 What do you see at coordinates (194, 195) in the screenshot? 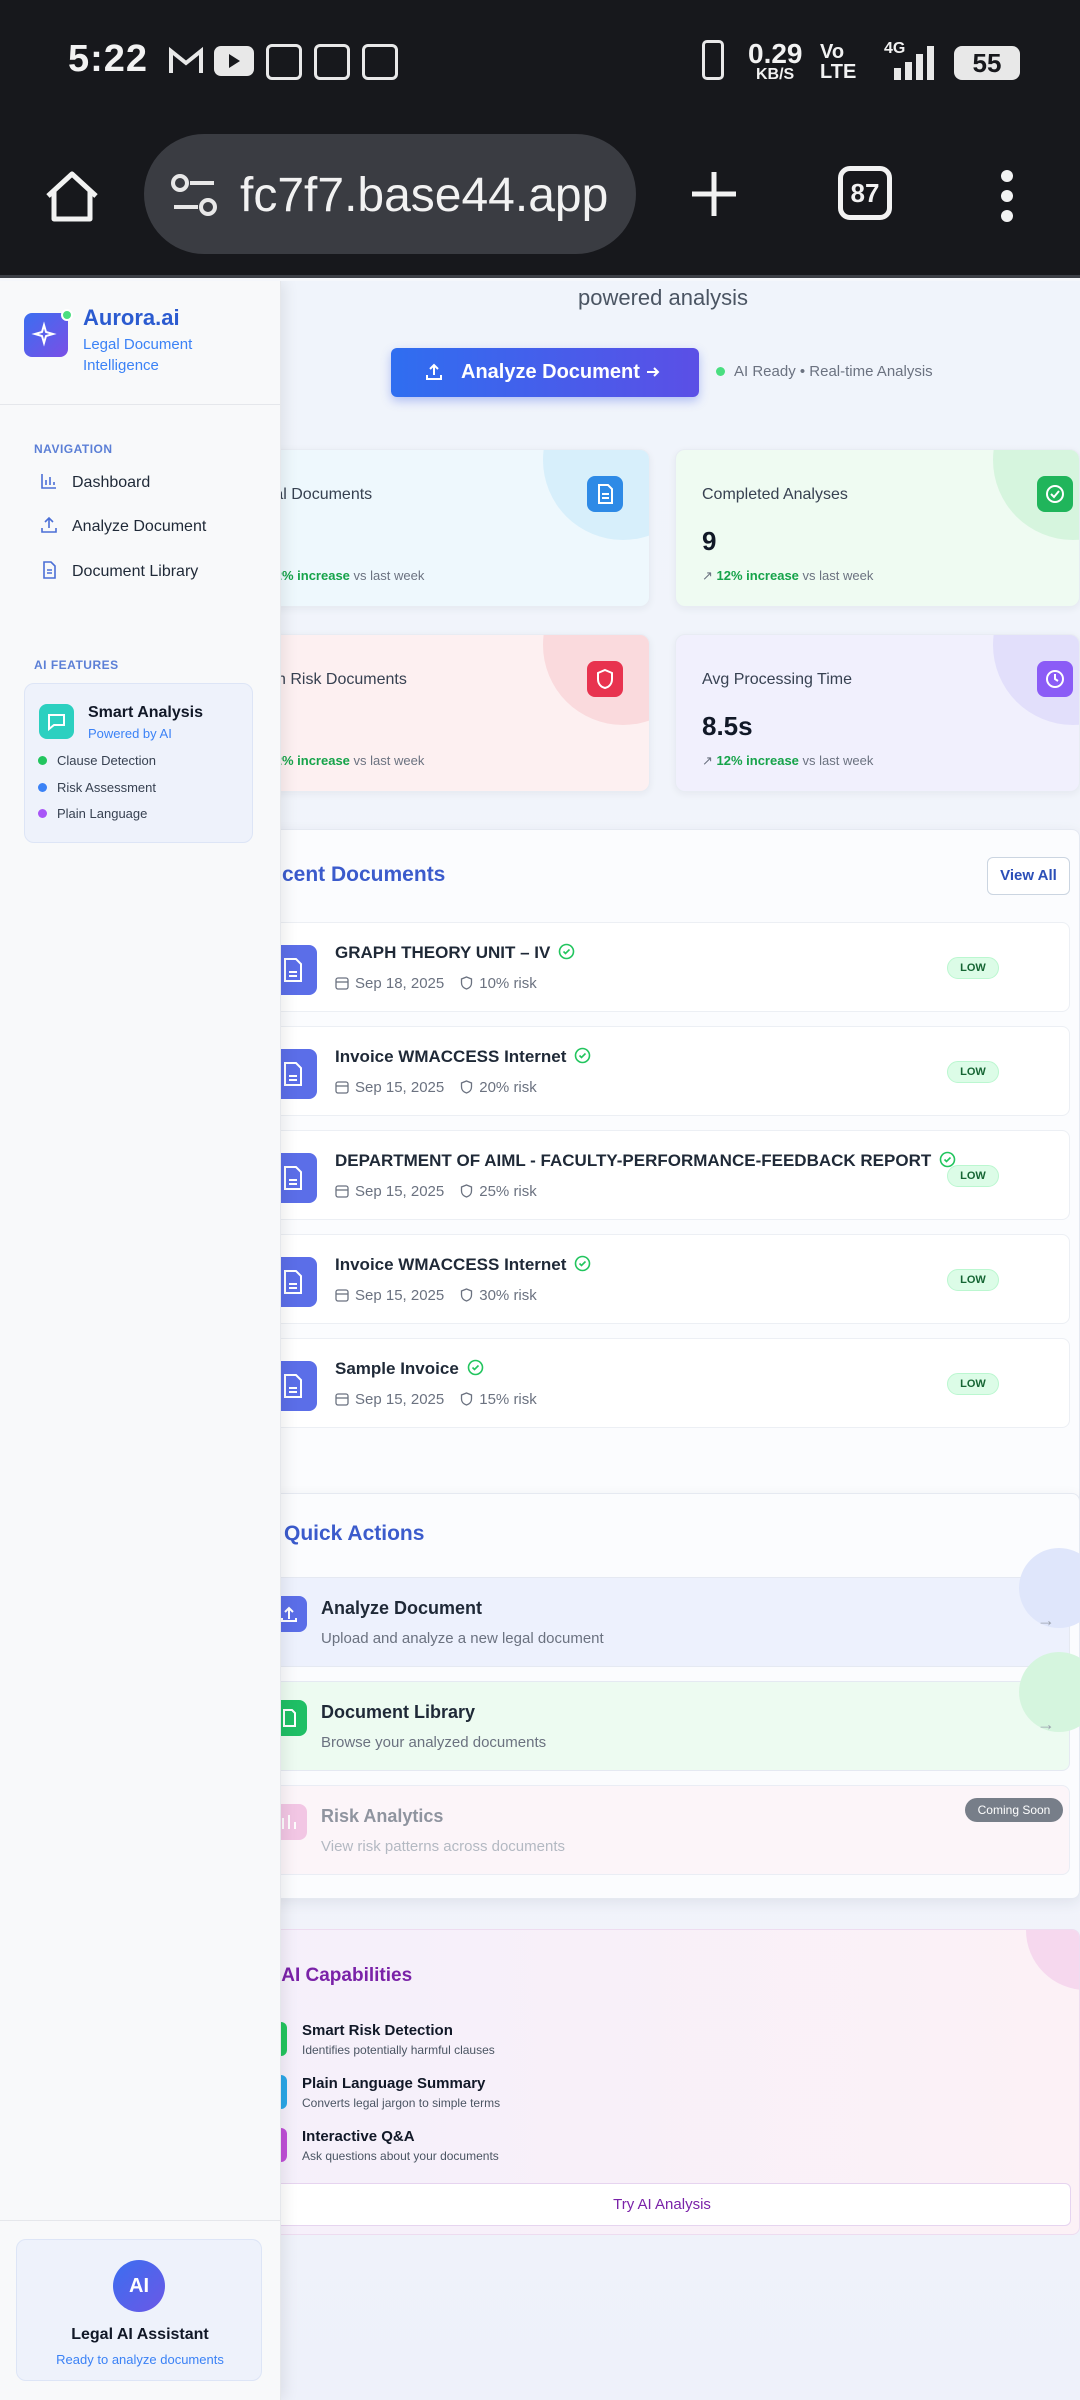
I see `site-settings-icon` at bounding box center [194, 195].